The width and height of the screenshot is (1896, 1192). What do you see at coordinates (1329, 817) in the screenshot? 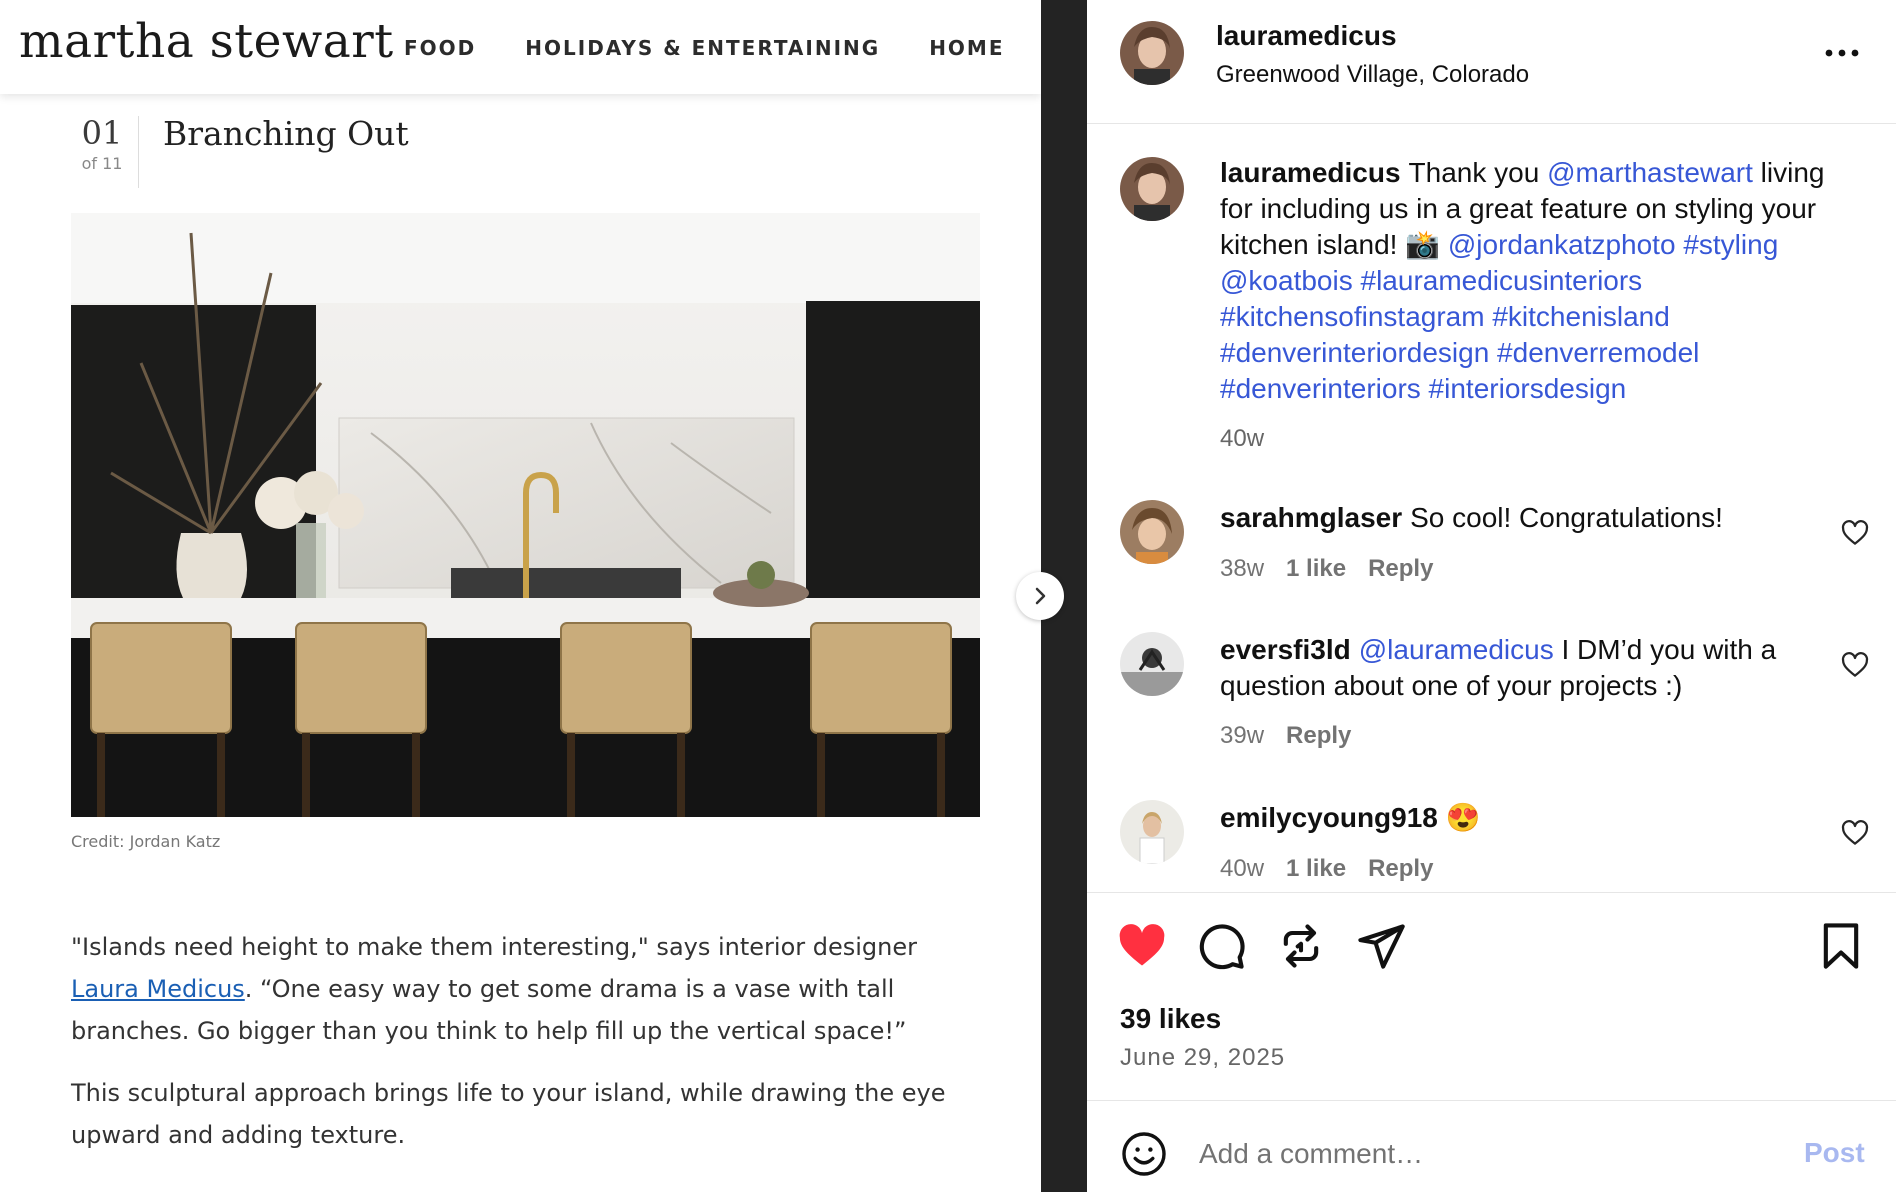
I see `comment-username: emilycyoung918` at bounding box center [1329, 817].